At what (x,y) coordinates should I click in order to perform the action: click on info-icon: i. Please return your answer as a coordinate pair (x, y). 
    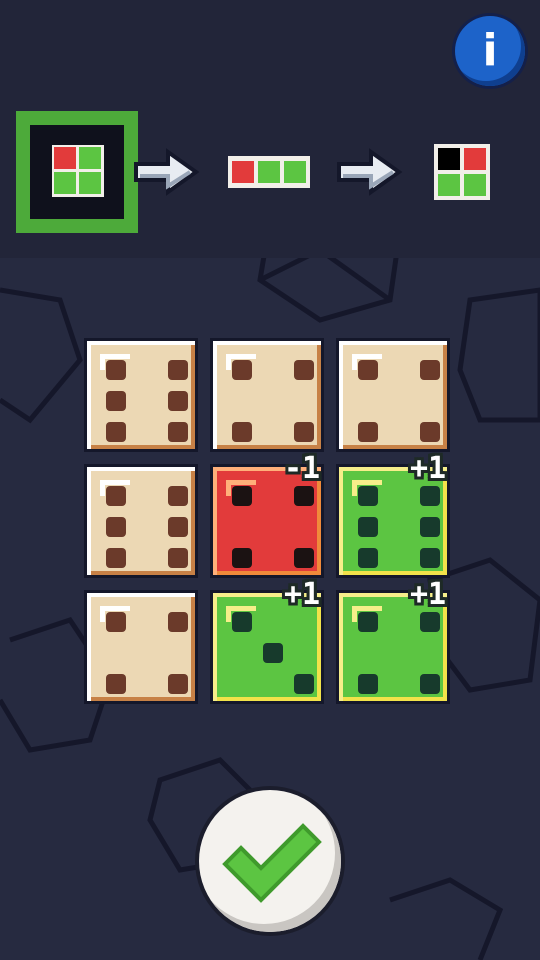
    Looking at the image, I should click on (490, 50).